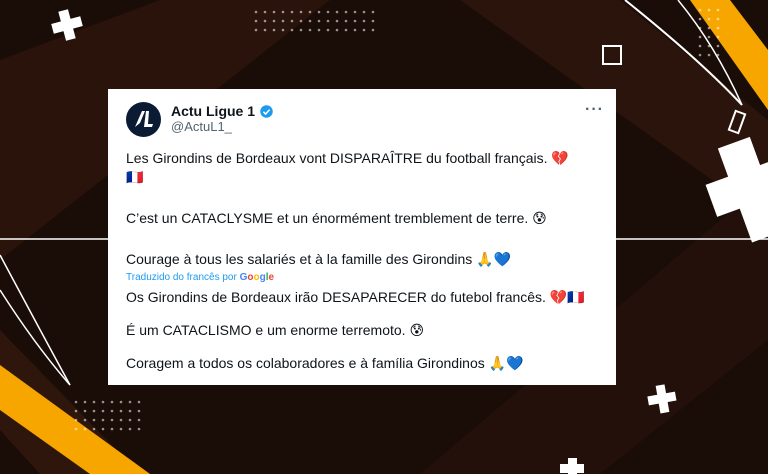 Image resolution: width=768 pixels, height=474 pixels. I want to click on translation-attribution: Traduzido do francês por Google, so click(362, 278).